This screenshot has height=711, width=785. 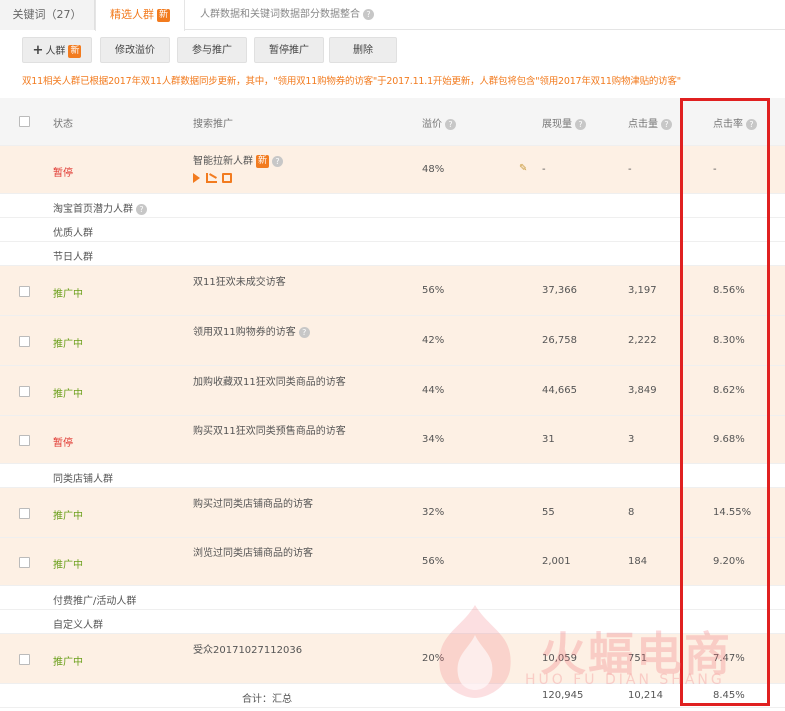 What do you see at coordinates (392, 206) in the screenshot?
I see `group-row: 淘宝首页潜力人群?` at bounding box center [392, 206].